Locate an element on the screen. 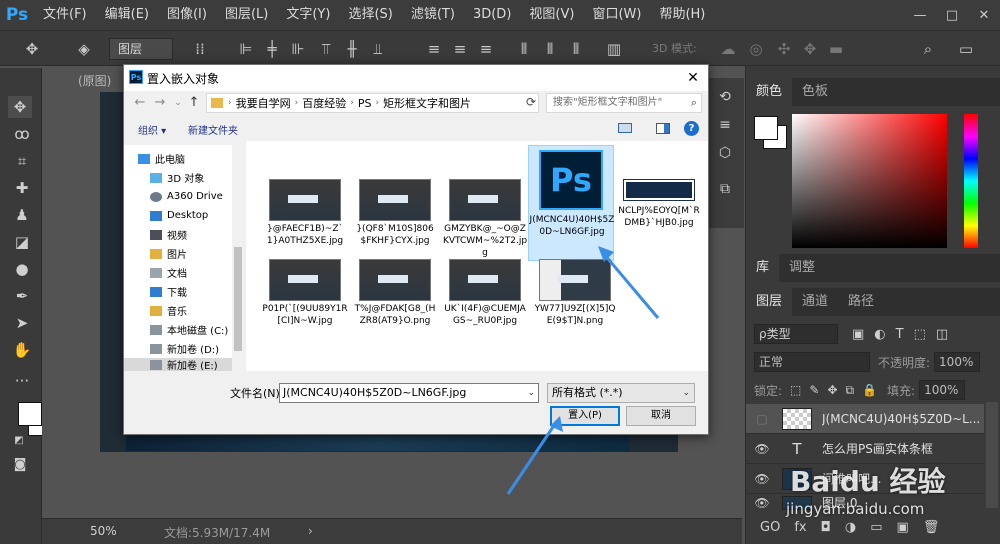 The image size is (1000, 544). menu-select: 选择(S) is located at coordinates (370, 15).